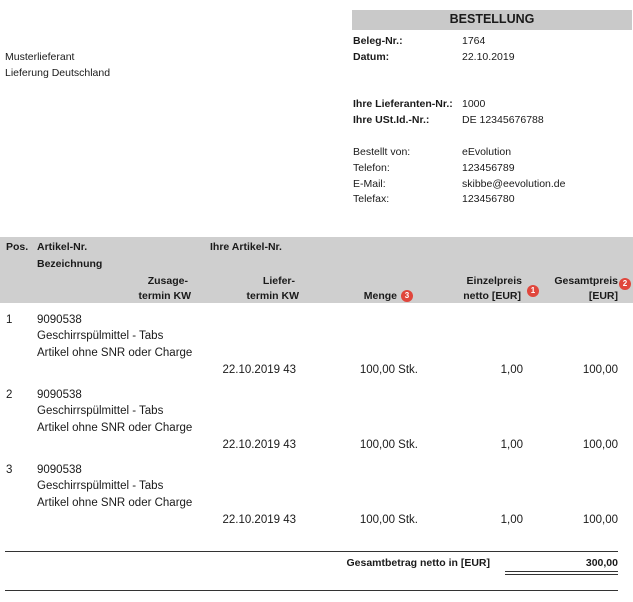 Image resolution: width=633 pixels, height=602 pixels. I want to click on row-1-gesamtpreis: 100,00, so click(600, 370).